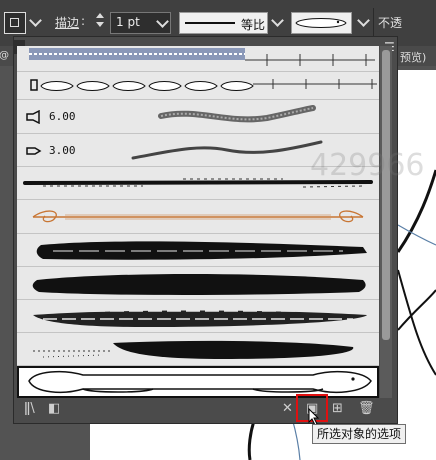 The width and height of the screenshot is (436, 460). I want to click on brush-size-label: 3.00, so click(62, 150).